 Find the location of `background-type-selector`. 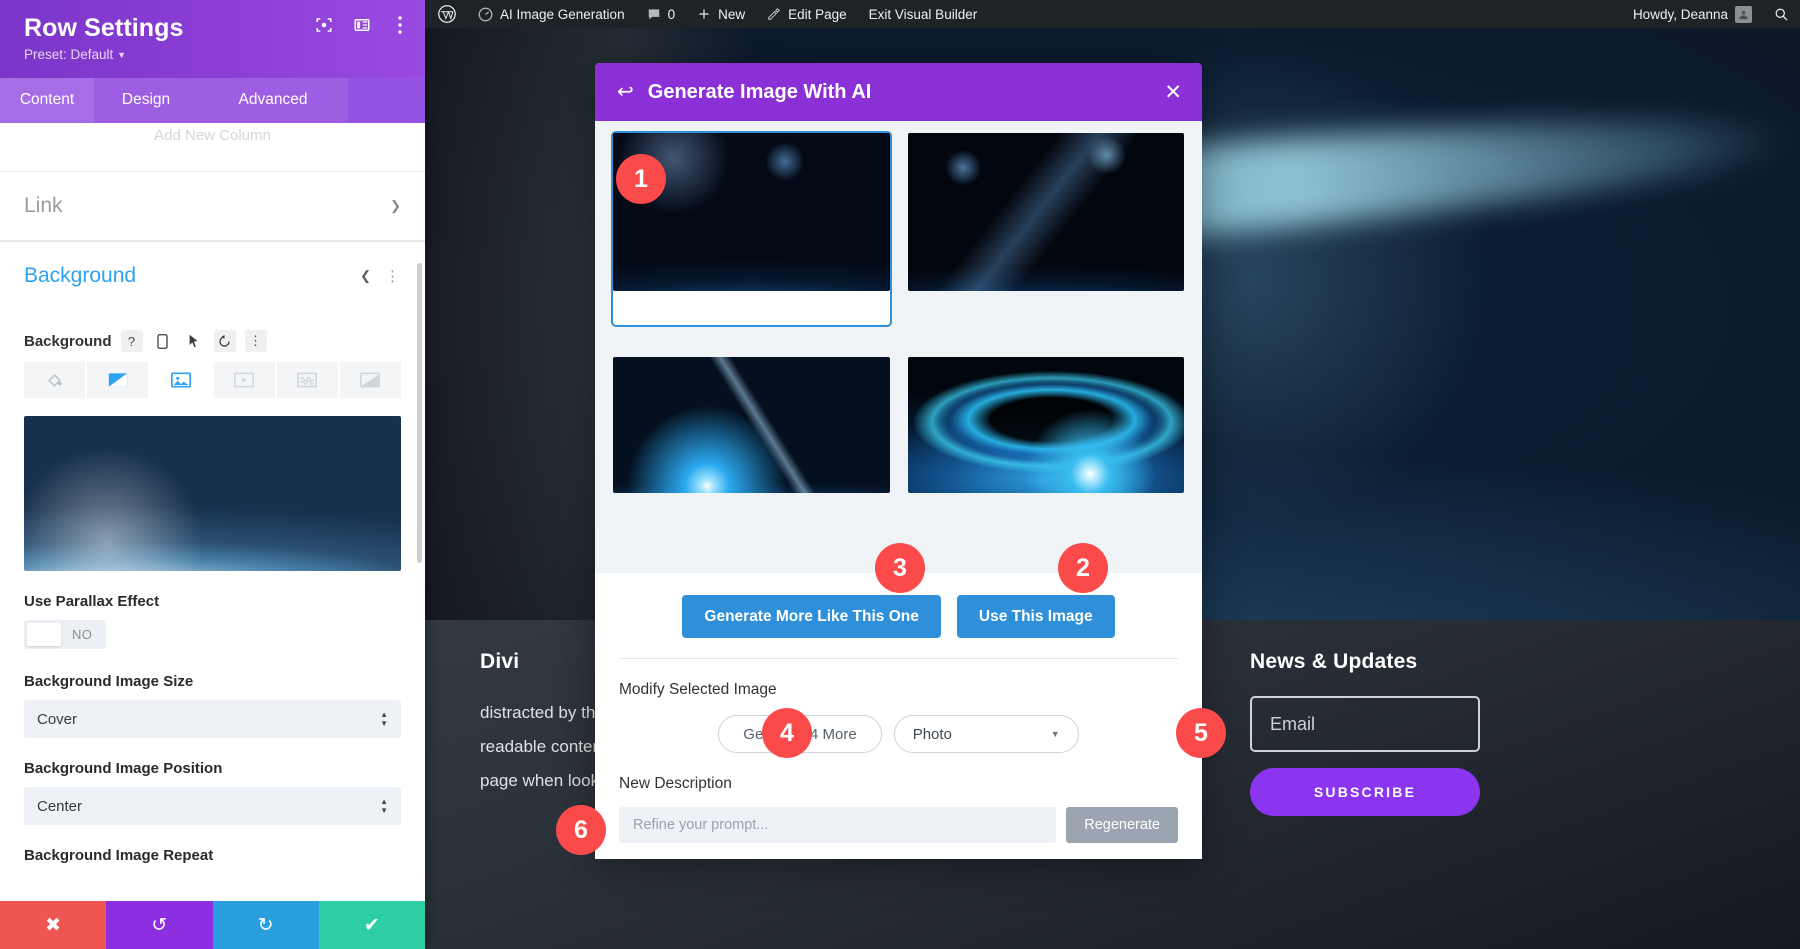

background-type-selector is located at coordinates (213, 380).